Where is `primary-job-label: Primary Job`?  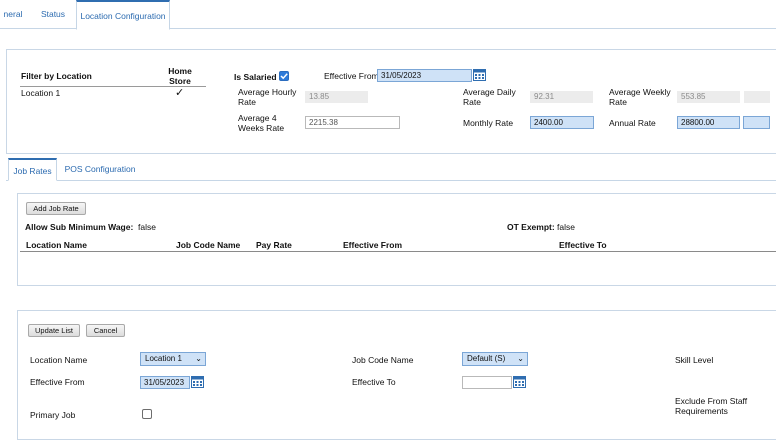
primary-job-label: Primary Job is located at coordinates (53, 415).